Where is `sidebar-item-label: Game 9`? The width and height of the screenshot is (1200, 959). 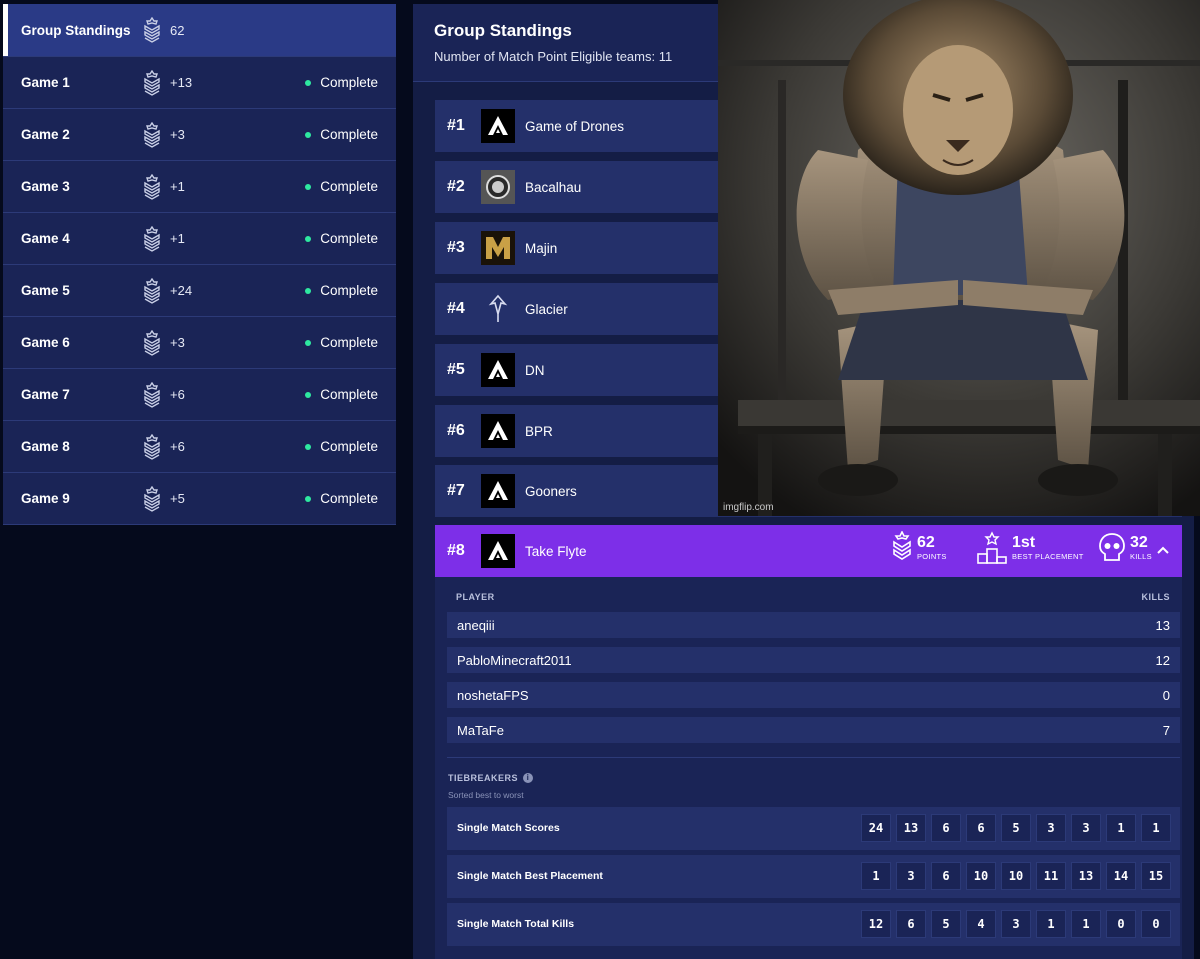 sidebar-item-label: Game 9 is located at coordinates (45, 498).